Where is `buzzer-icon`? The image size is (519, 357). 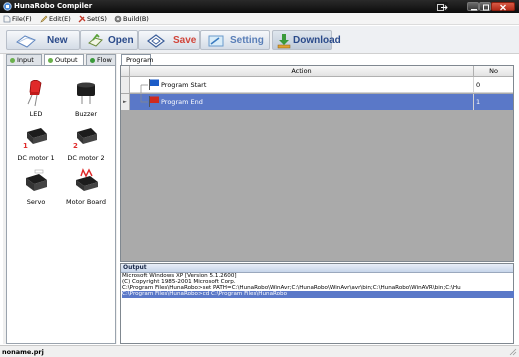 buzzer-icon is located at coordinates (86, 93).